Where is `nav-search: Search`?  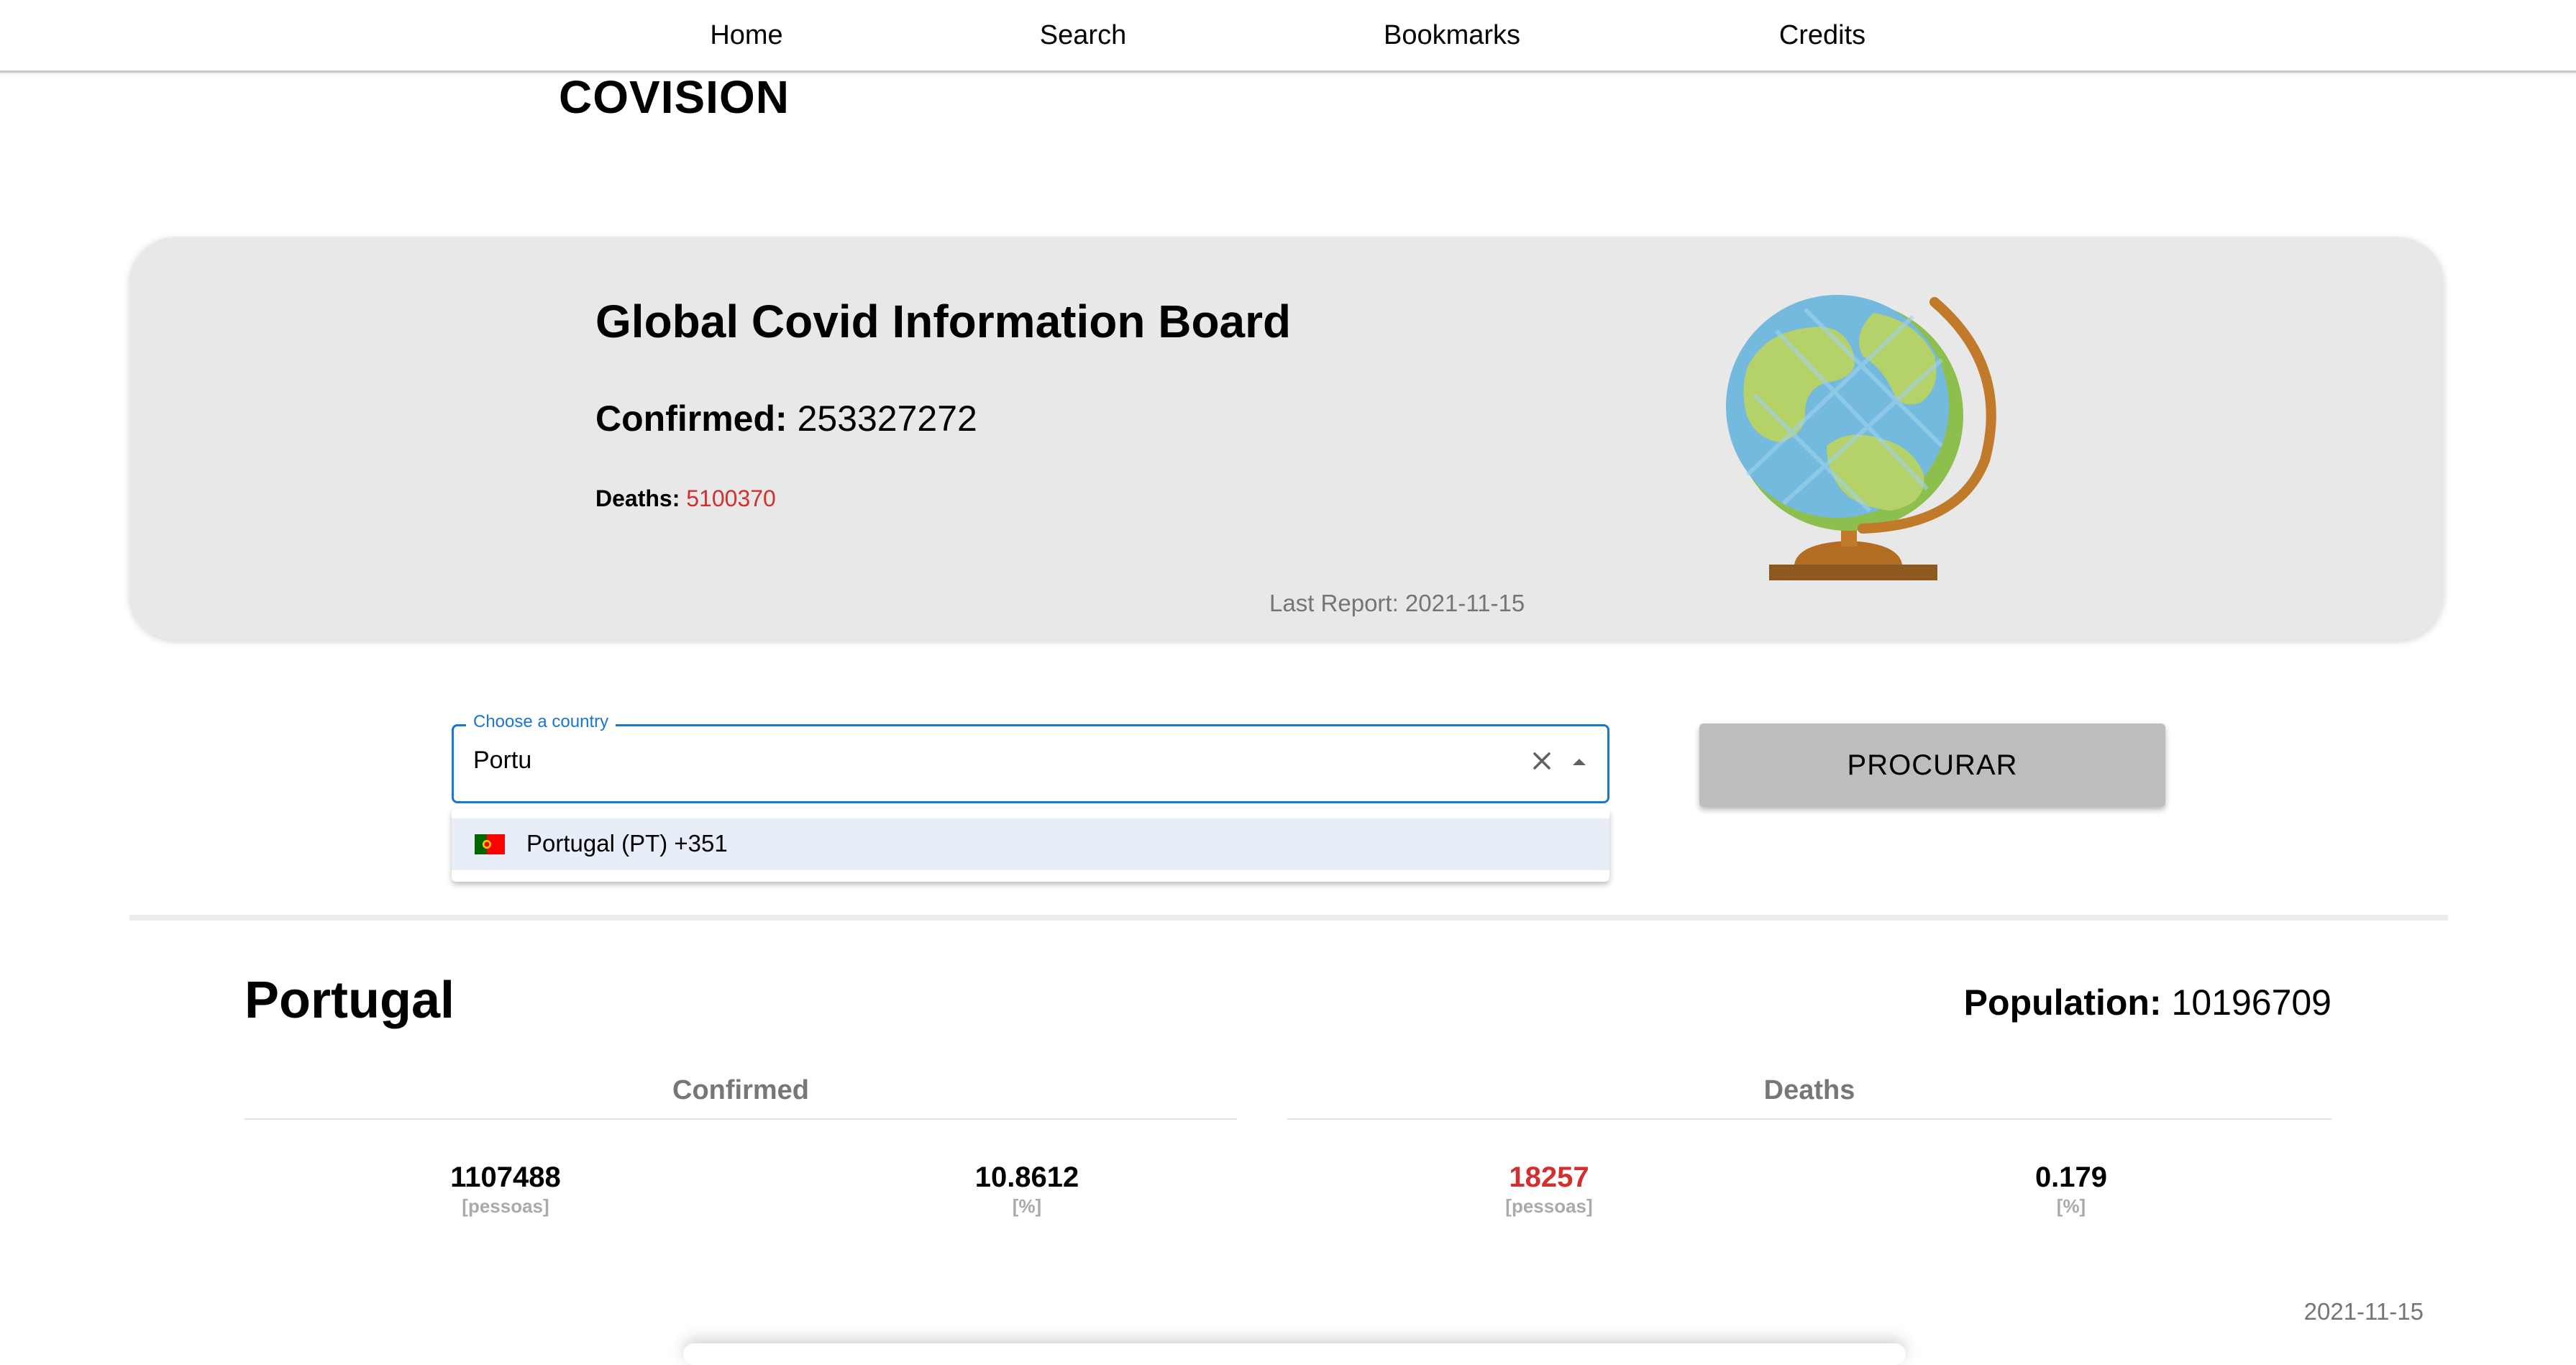
nav-search: Search is located at coordinates (1083, 35).